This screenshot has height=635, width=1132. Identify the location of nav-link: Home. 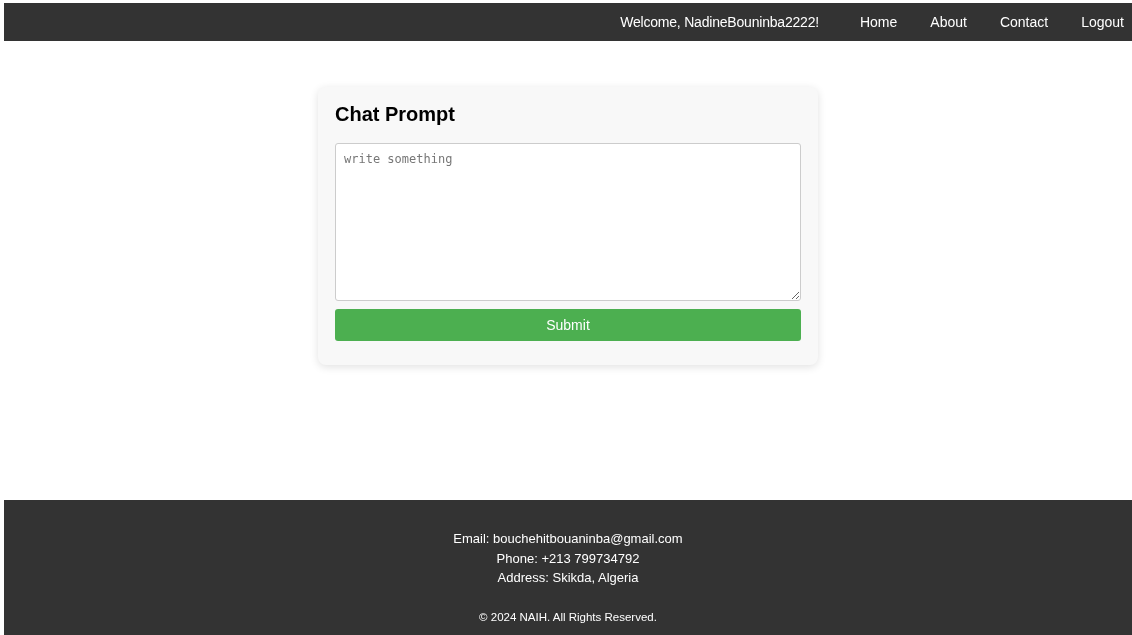
(874, 22).